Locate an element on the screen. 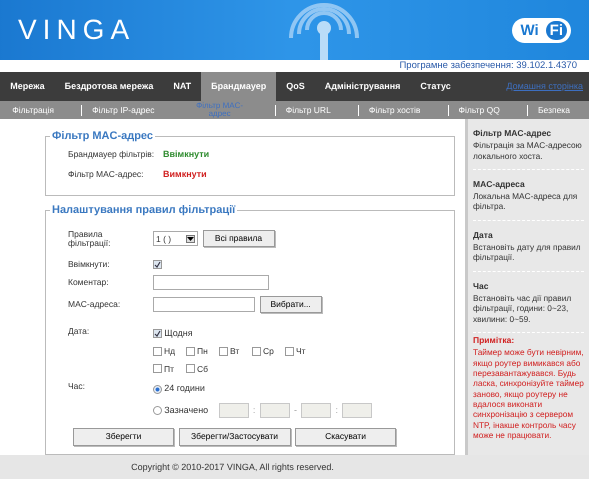  help-text: Локальна MAC-адреса для фільтра. is located at coordinates (525, 201).